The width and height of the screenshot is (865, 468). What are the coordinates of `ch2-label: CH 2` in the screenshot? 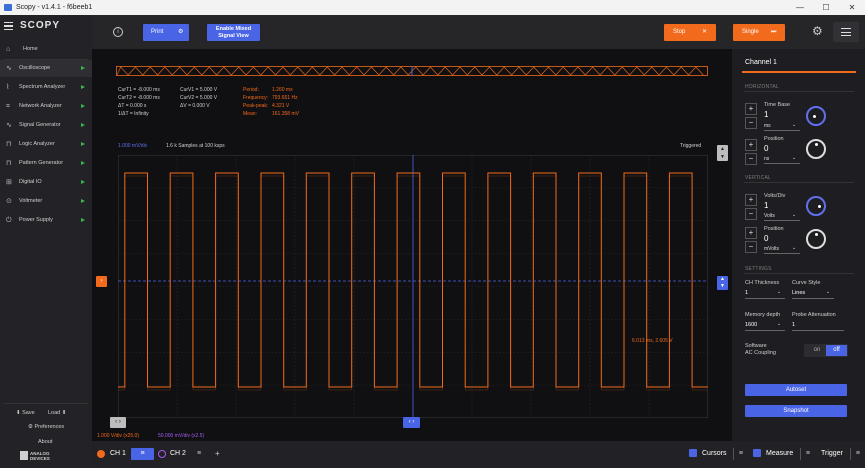 It's located at (178, 453).